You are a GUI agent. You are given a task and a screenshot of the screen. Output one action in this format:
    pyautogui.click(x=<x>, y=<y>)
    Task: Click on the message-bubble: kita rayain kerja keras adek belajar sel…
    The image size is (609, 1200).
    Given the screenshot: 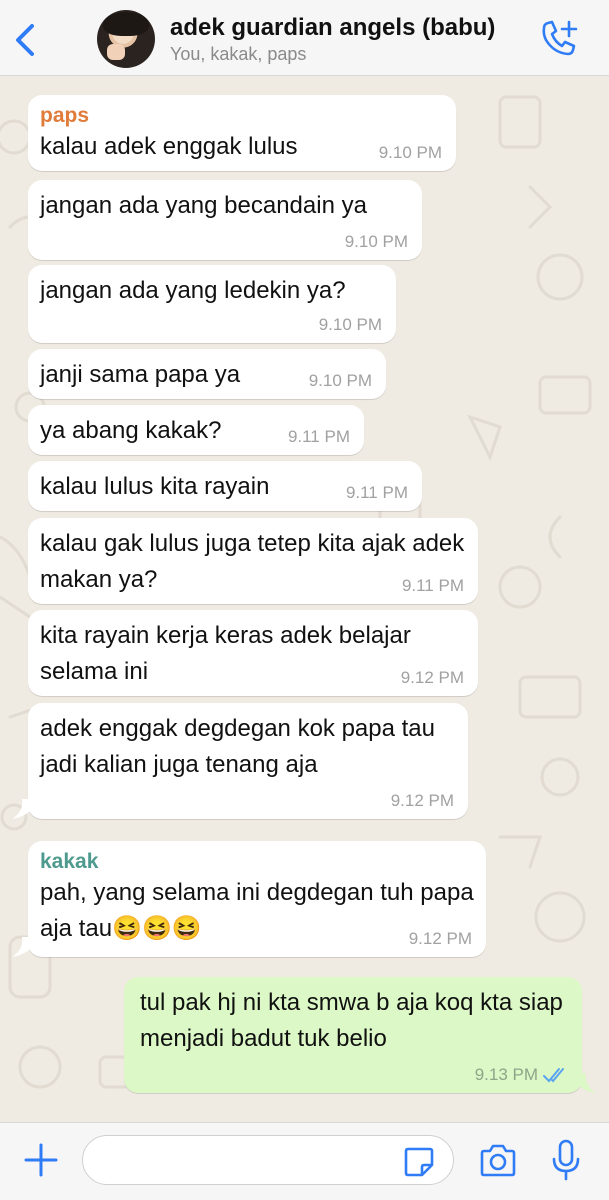 What is the action you would take?
    pyautogui.click(x=253, y=653)
    